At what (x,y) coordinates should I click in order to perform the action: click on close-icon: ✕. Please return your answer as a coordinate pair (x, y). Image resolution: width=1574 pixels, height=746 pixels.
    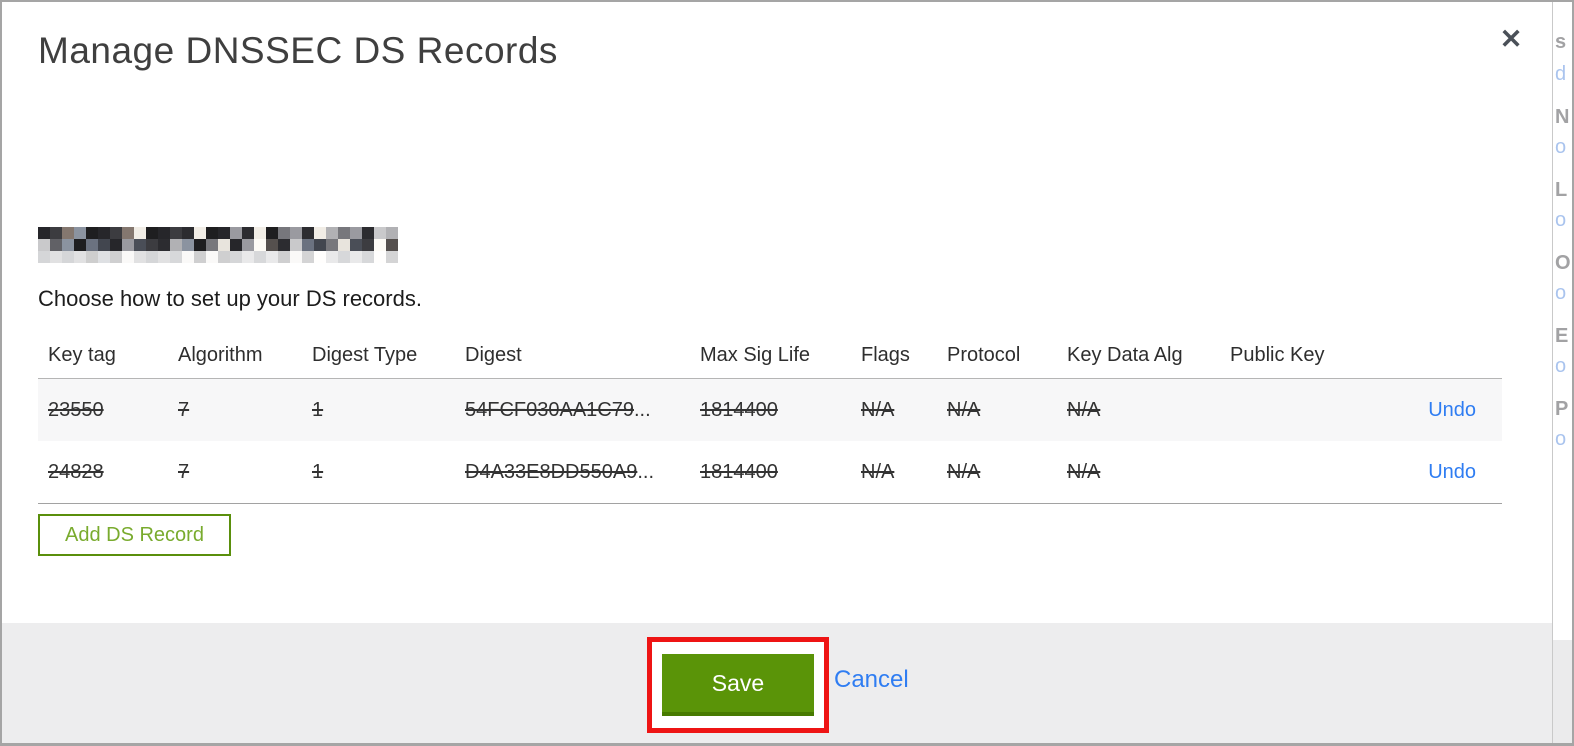
    Looking at the image, I should click on (1511, 39).